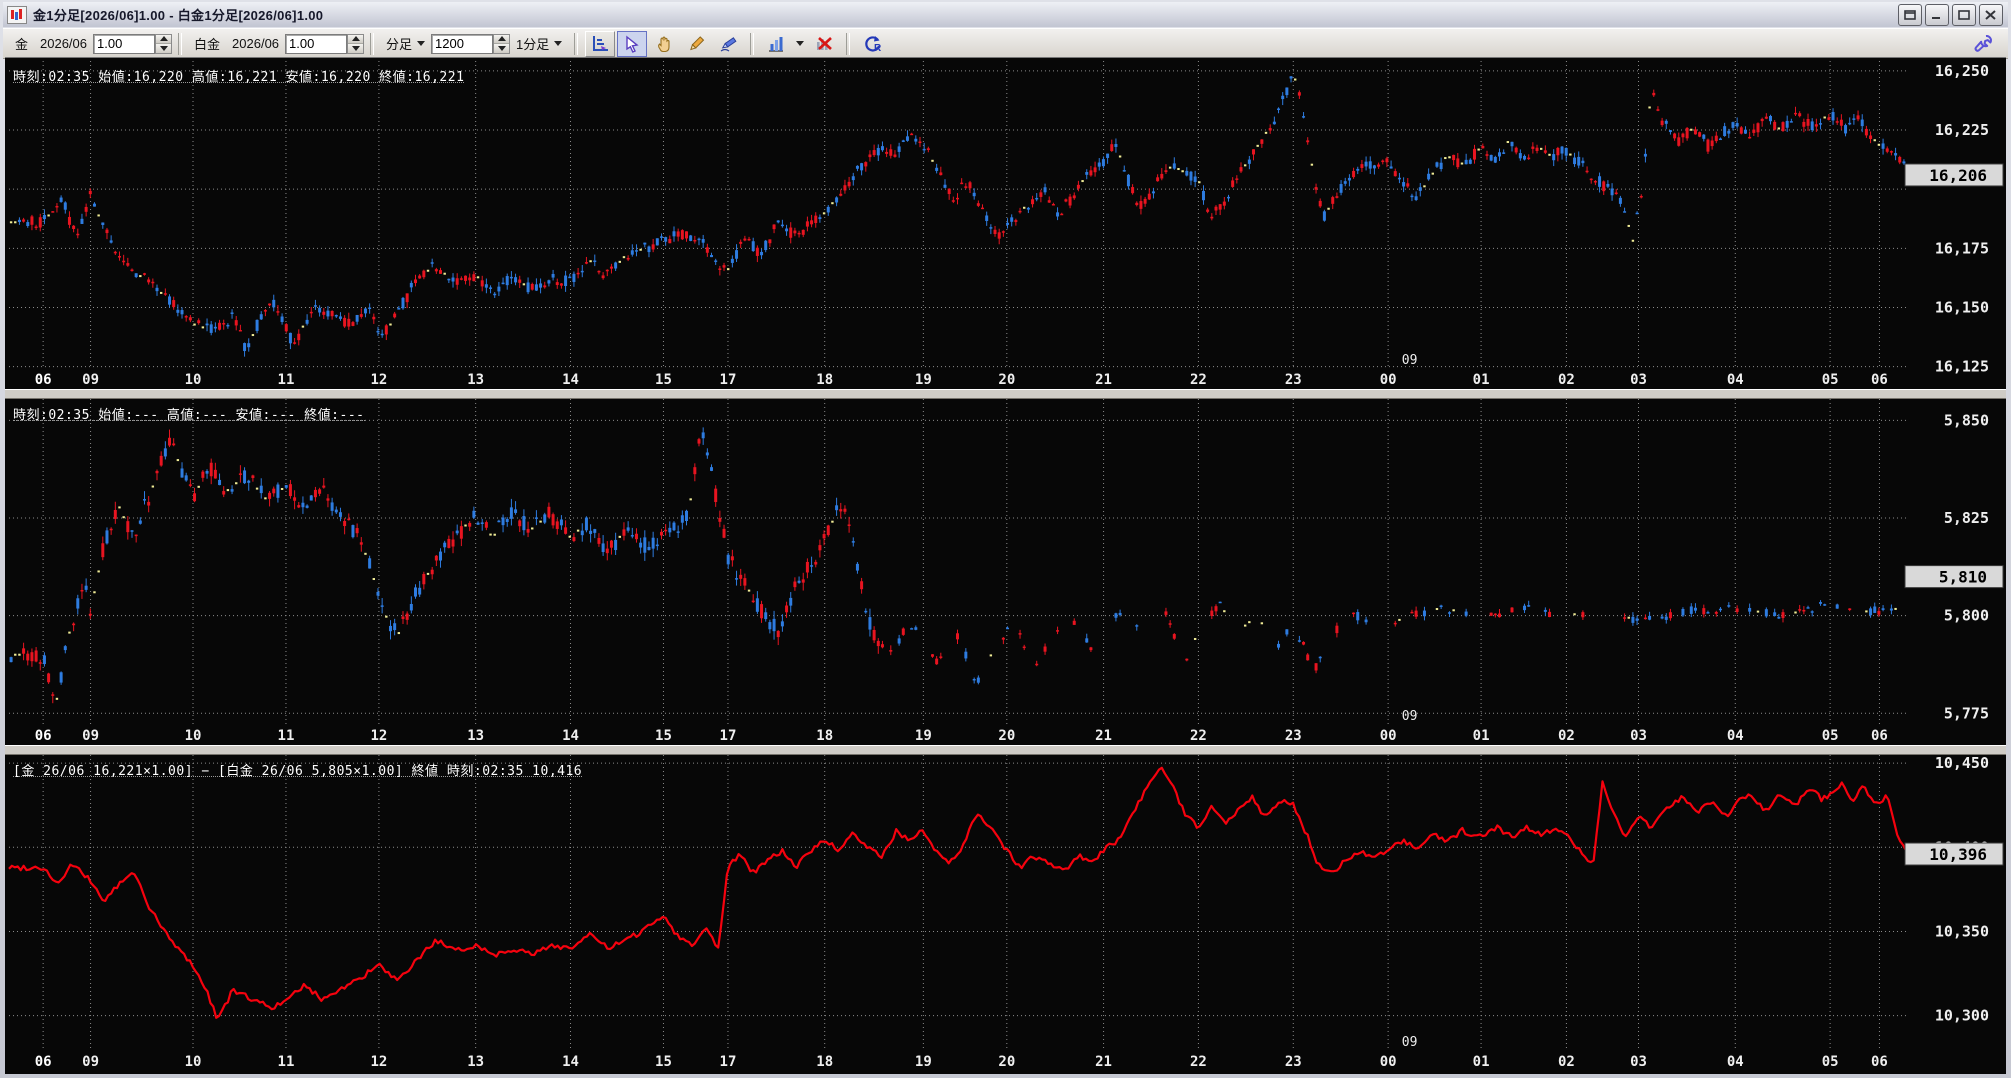  What do you see at coordinates (570, 1062) in the screenshot?
I see `svg-text: 14` at bounding box center [570, 1062].